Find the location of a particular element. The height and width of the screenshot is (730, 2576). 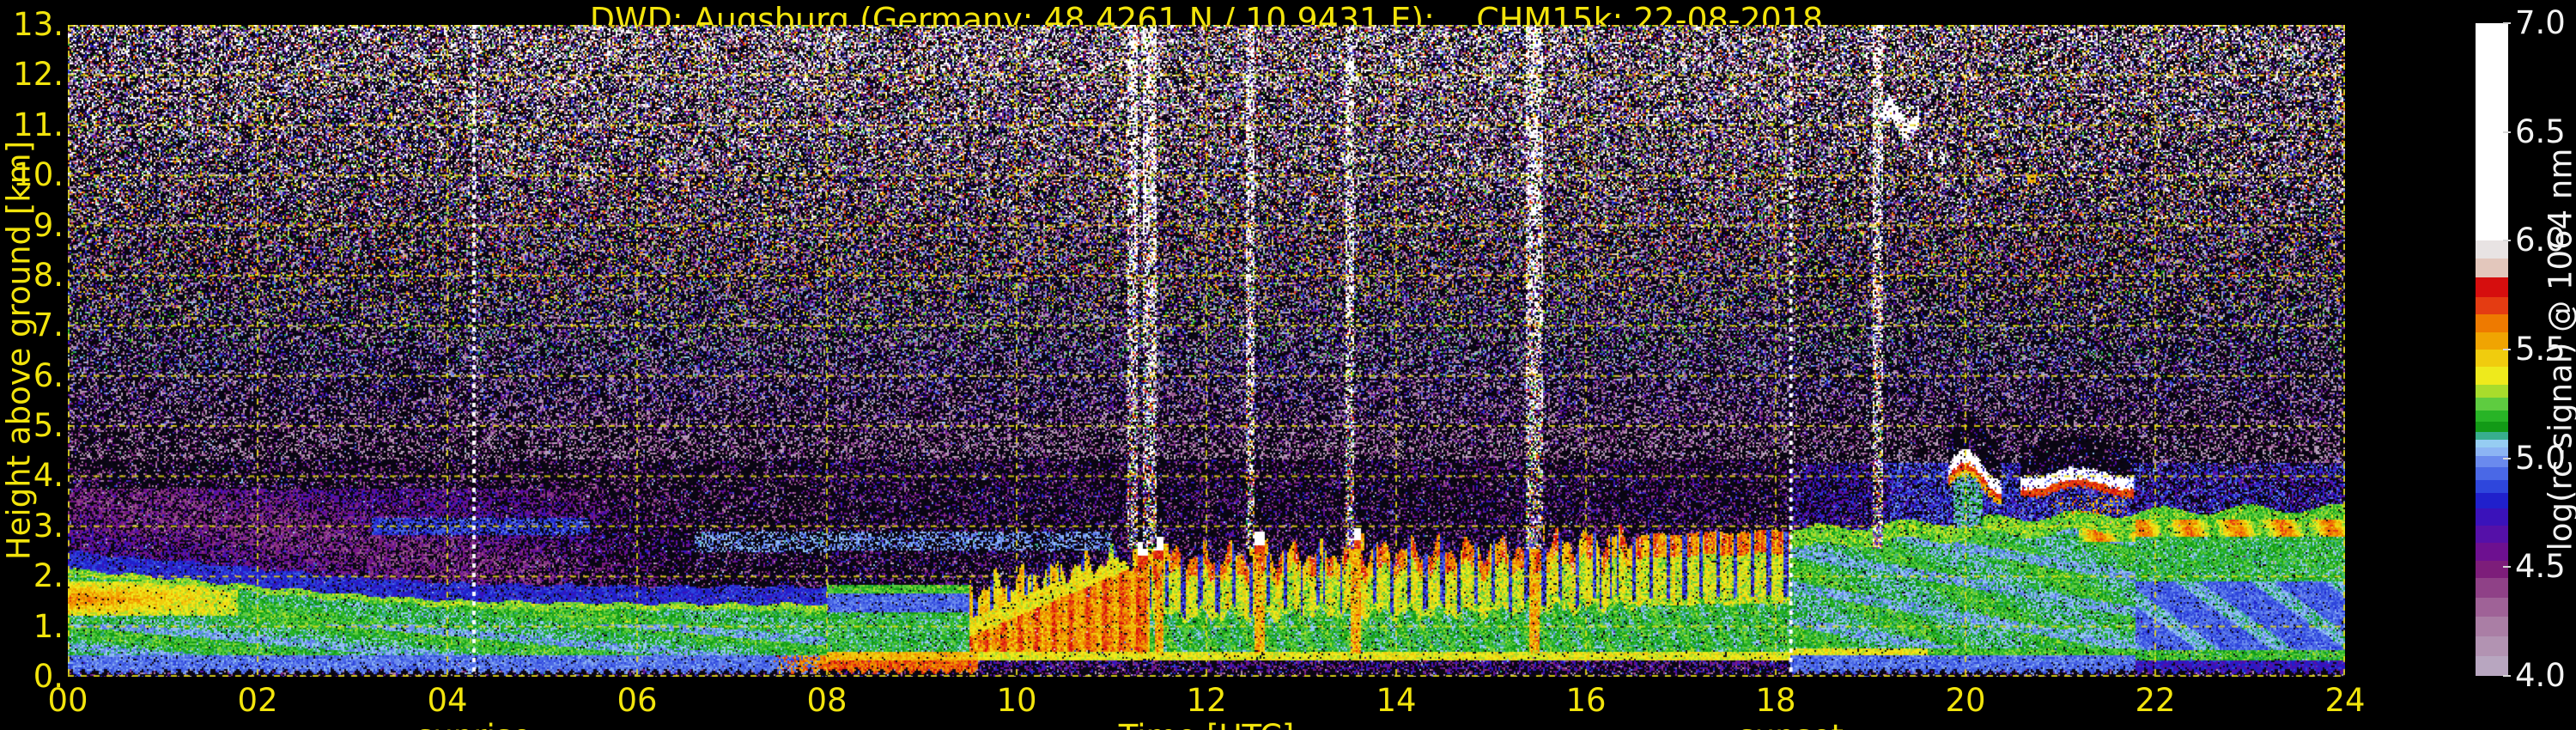

x-tick-label: 06 is located at coordinates (638, 700).